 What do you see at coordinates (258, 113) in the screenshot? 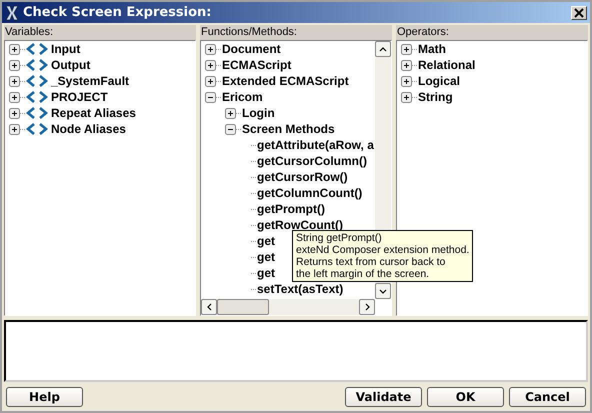
I see `tree-item: Login` at bounding box center [258, 113].